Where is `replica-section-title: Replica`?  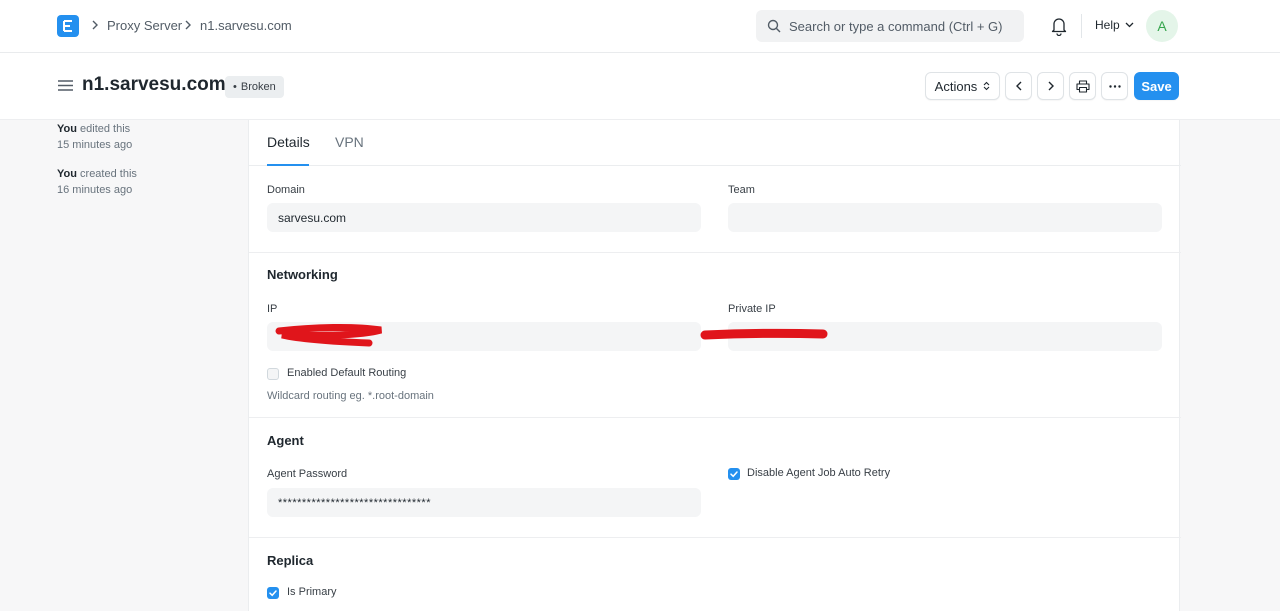 replica-section-title: Replica is located at coordinates (290, 560).